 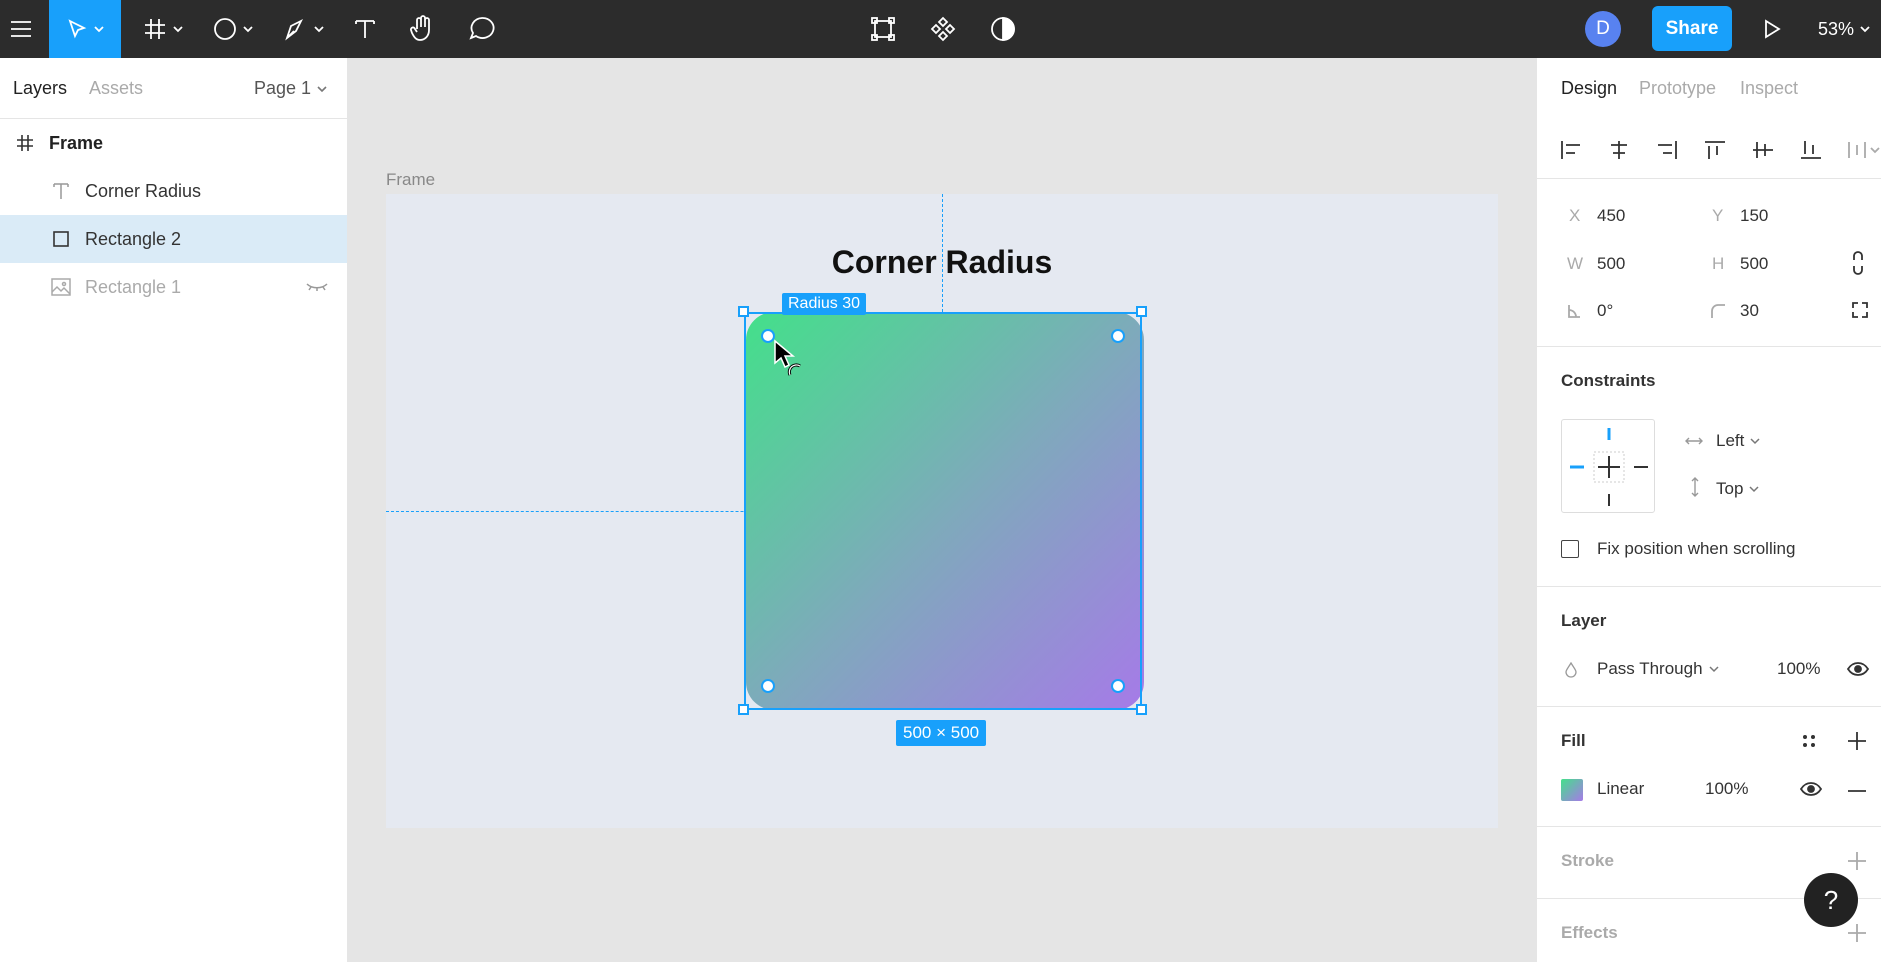 I want to click on w-label: W, so click(x=1575, y=263).